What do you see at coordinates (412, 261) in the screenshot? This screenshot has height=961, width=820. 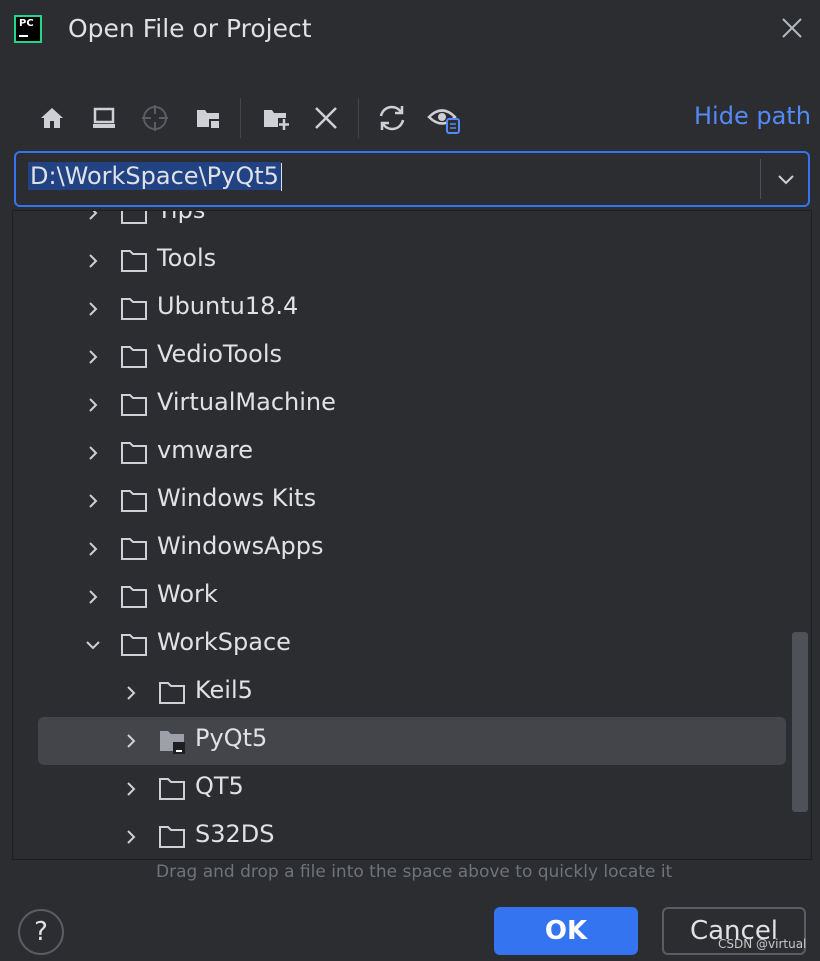 I see `tree-row: Tools` at bounding box center [412, 261].